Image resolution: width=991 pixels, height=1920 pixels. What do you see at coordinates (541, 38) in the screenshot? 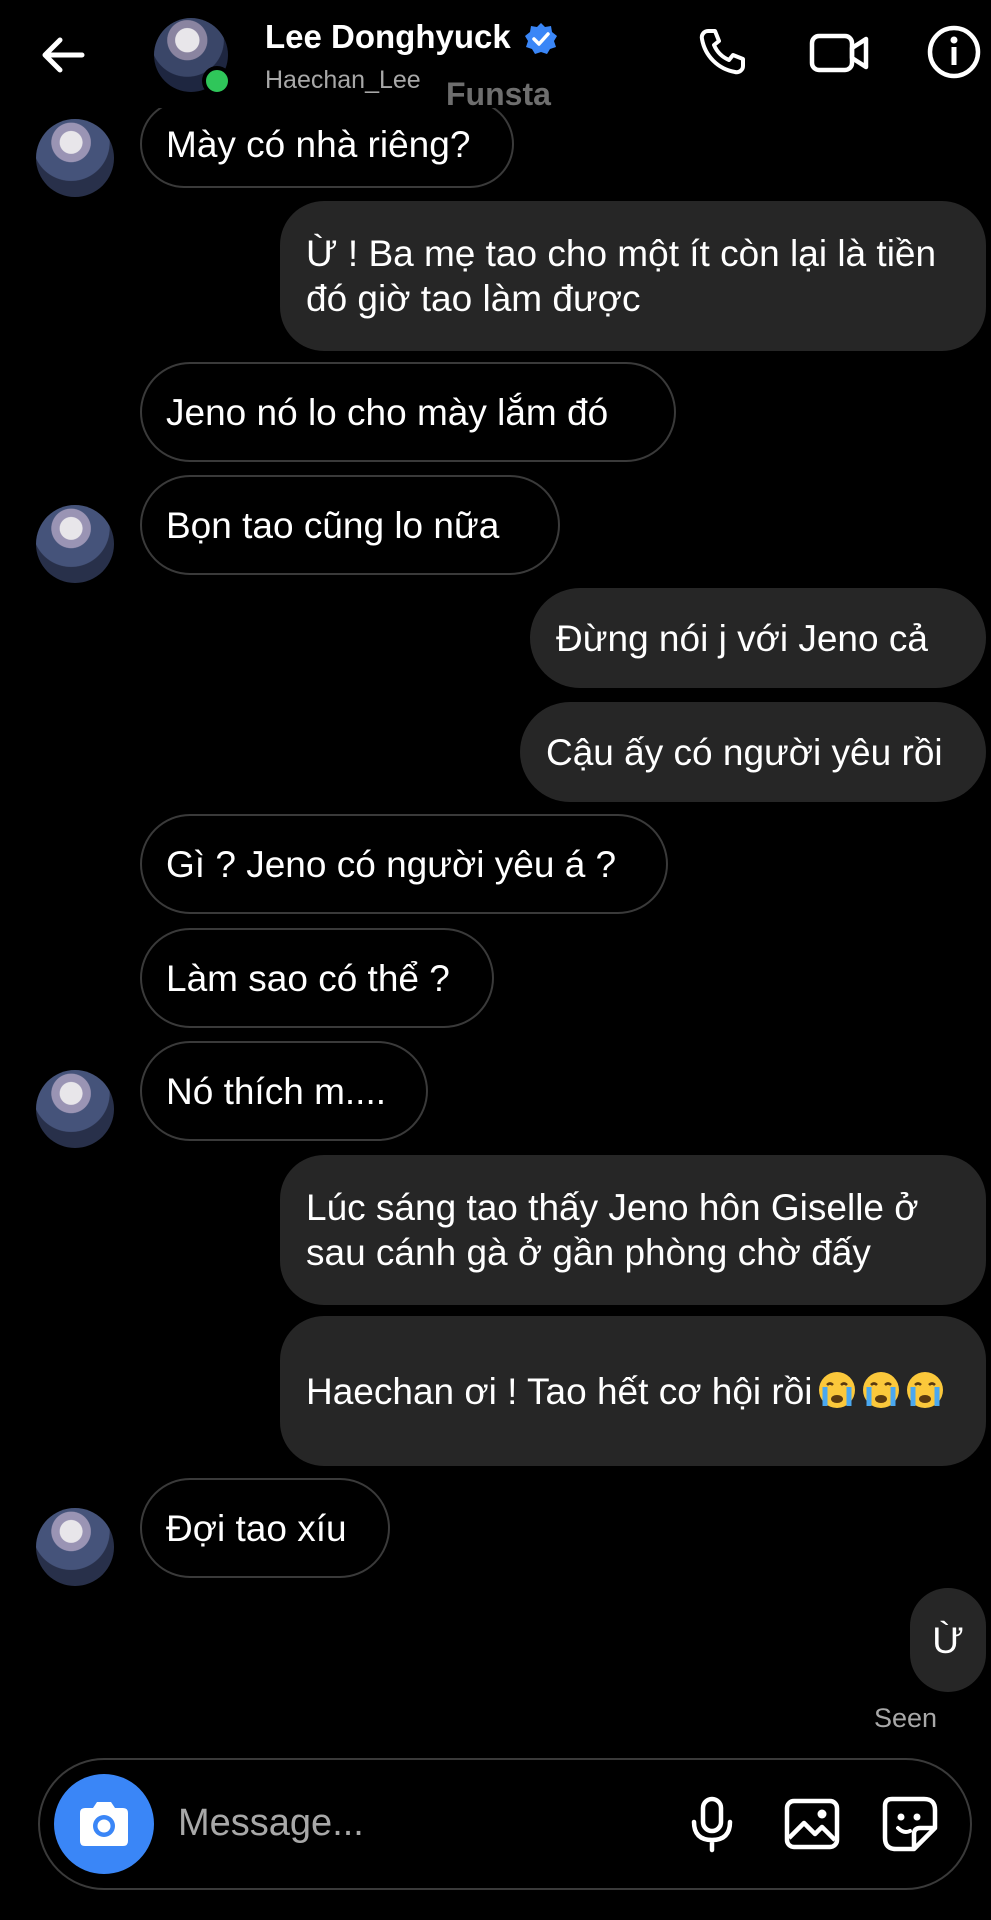
I see `verified-badge-icon` at bounding box center [541, 38].